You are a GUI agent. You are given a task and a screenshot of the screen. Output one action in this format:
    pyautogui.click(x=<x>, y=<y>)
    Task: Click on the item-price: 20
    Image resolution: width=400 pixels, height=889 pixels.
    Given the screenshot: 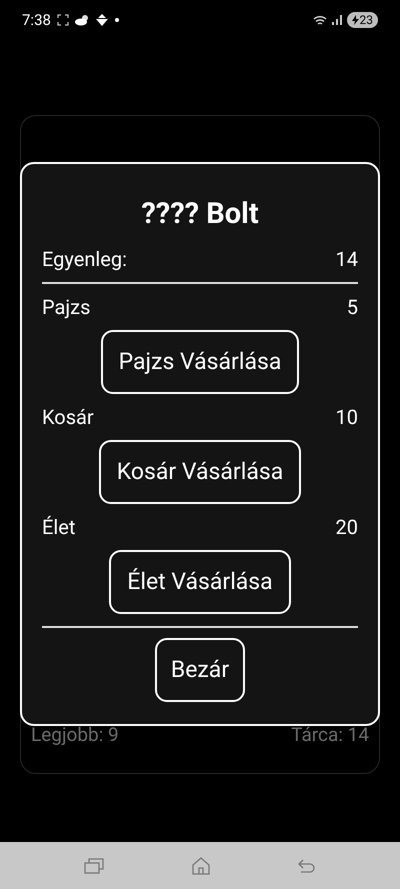 What is the action you would take?
    pyautogui.click(x=347, y=527)
    